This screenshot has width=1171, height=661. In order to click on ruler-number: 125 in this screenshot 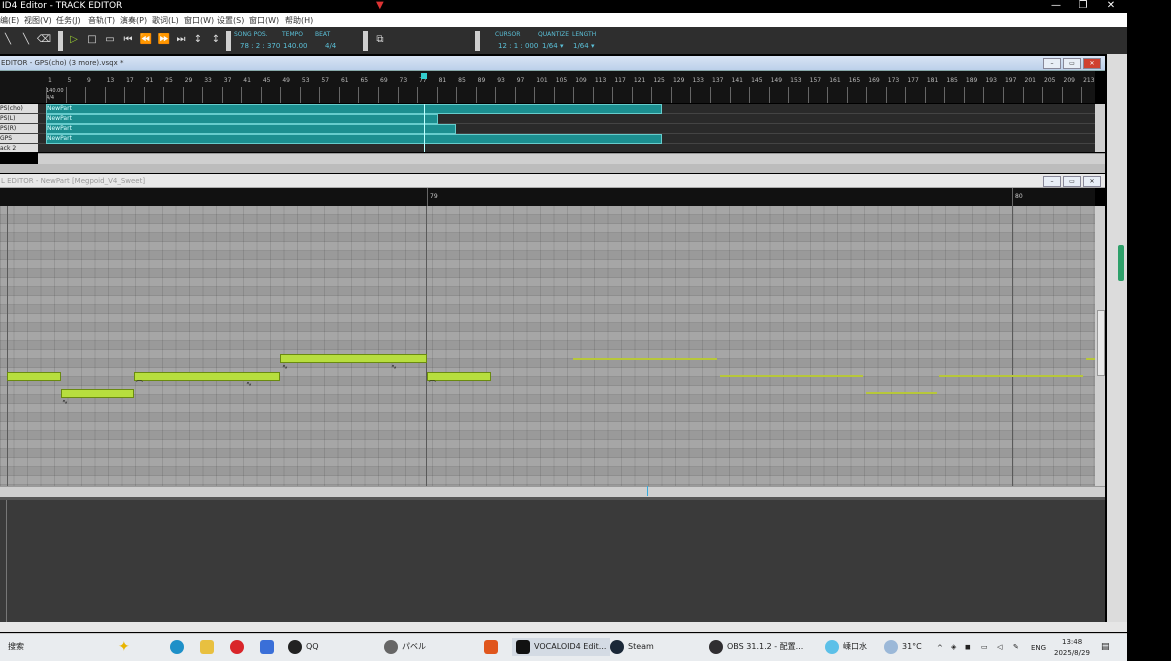, I will do `click(659, 80)`.